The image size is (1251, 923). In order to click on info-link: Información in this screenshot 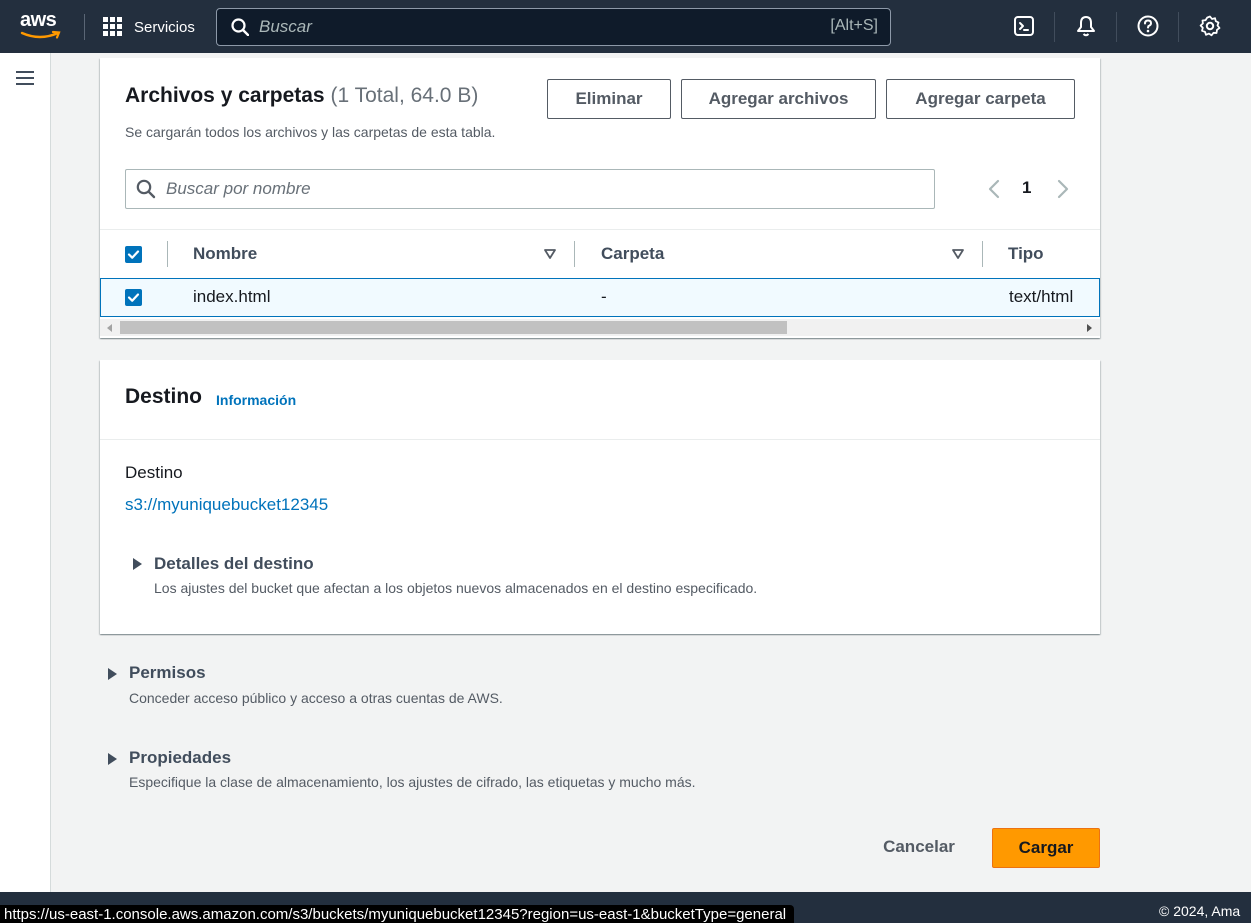, I will do `click(256, 400)`.